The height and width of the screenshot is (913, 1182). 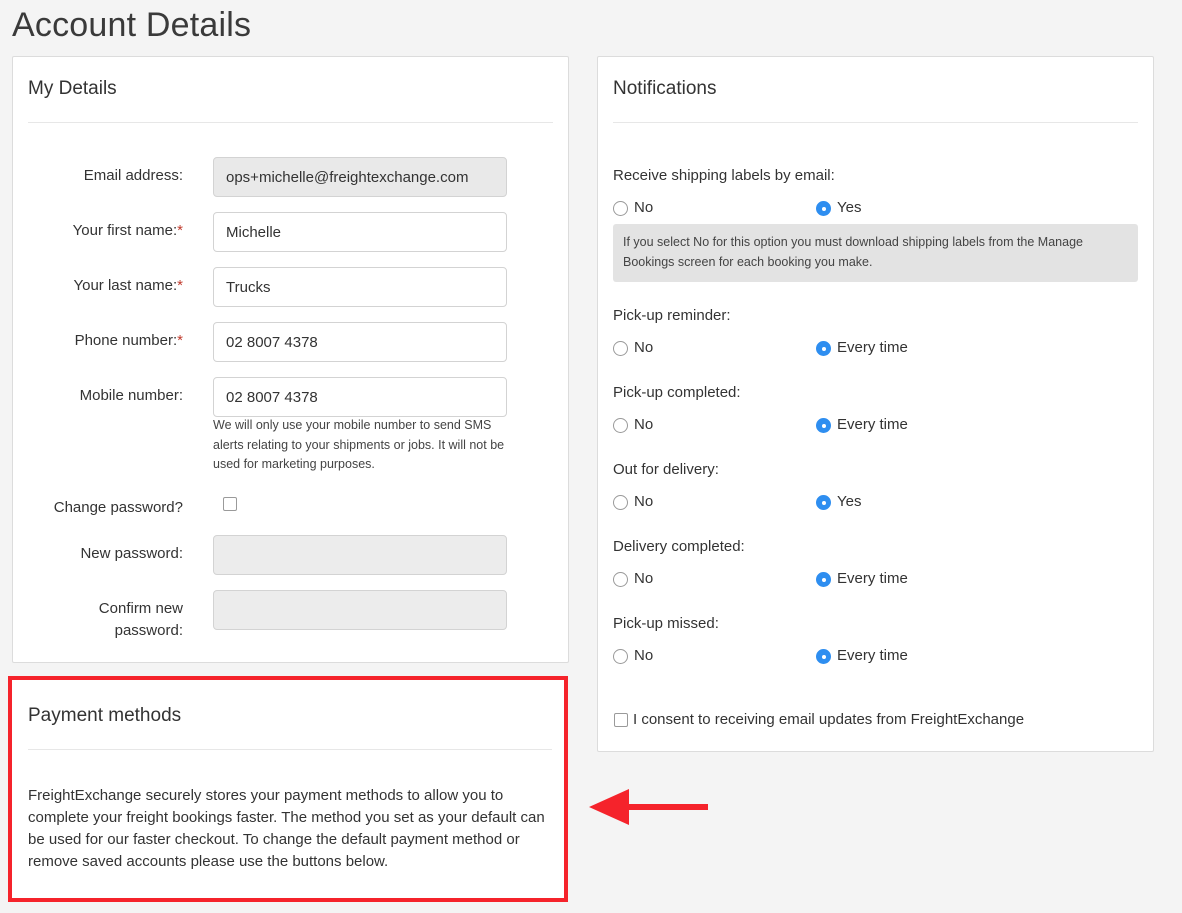 What do you see at coordinates (666, 469) in the screenshot?
I see `out-for-delivery-question: Out for delivery:` at bounding box center [666, 469].